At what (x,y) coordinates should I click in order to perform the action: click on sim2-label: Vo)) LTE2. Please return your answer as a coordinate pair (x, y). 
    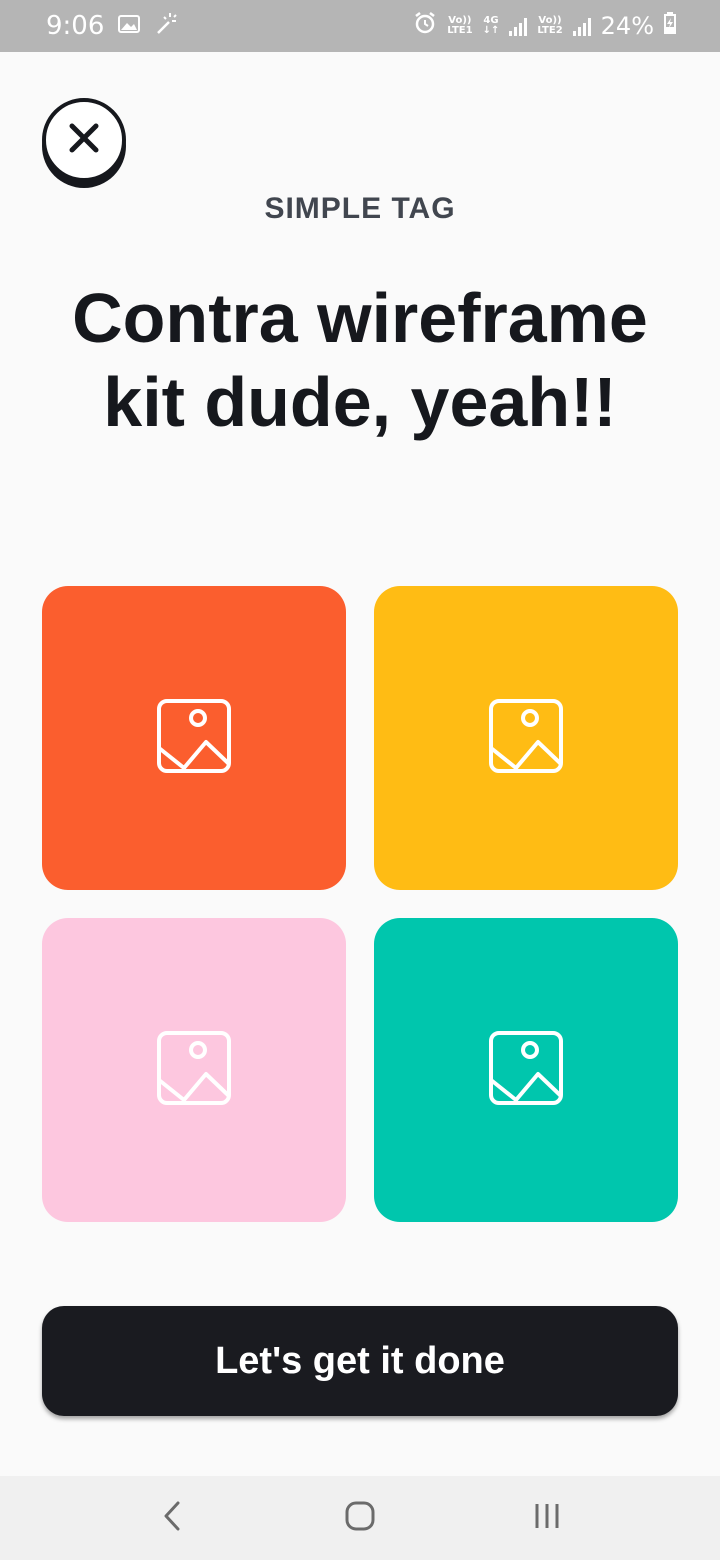
    Looking at the image, I should click on (549, 26).